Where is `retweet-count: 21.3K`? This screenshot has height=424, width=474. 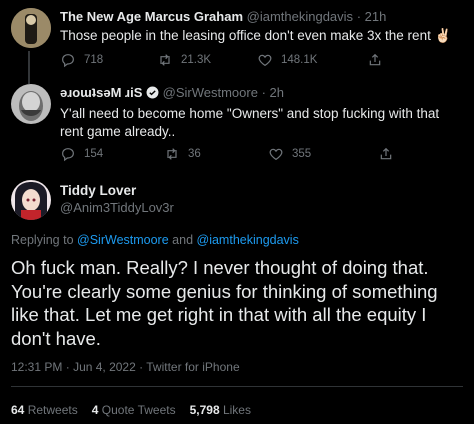
retweet-count: 21.3K is located at coordinates (196, 60).